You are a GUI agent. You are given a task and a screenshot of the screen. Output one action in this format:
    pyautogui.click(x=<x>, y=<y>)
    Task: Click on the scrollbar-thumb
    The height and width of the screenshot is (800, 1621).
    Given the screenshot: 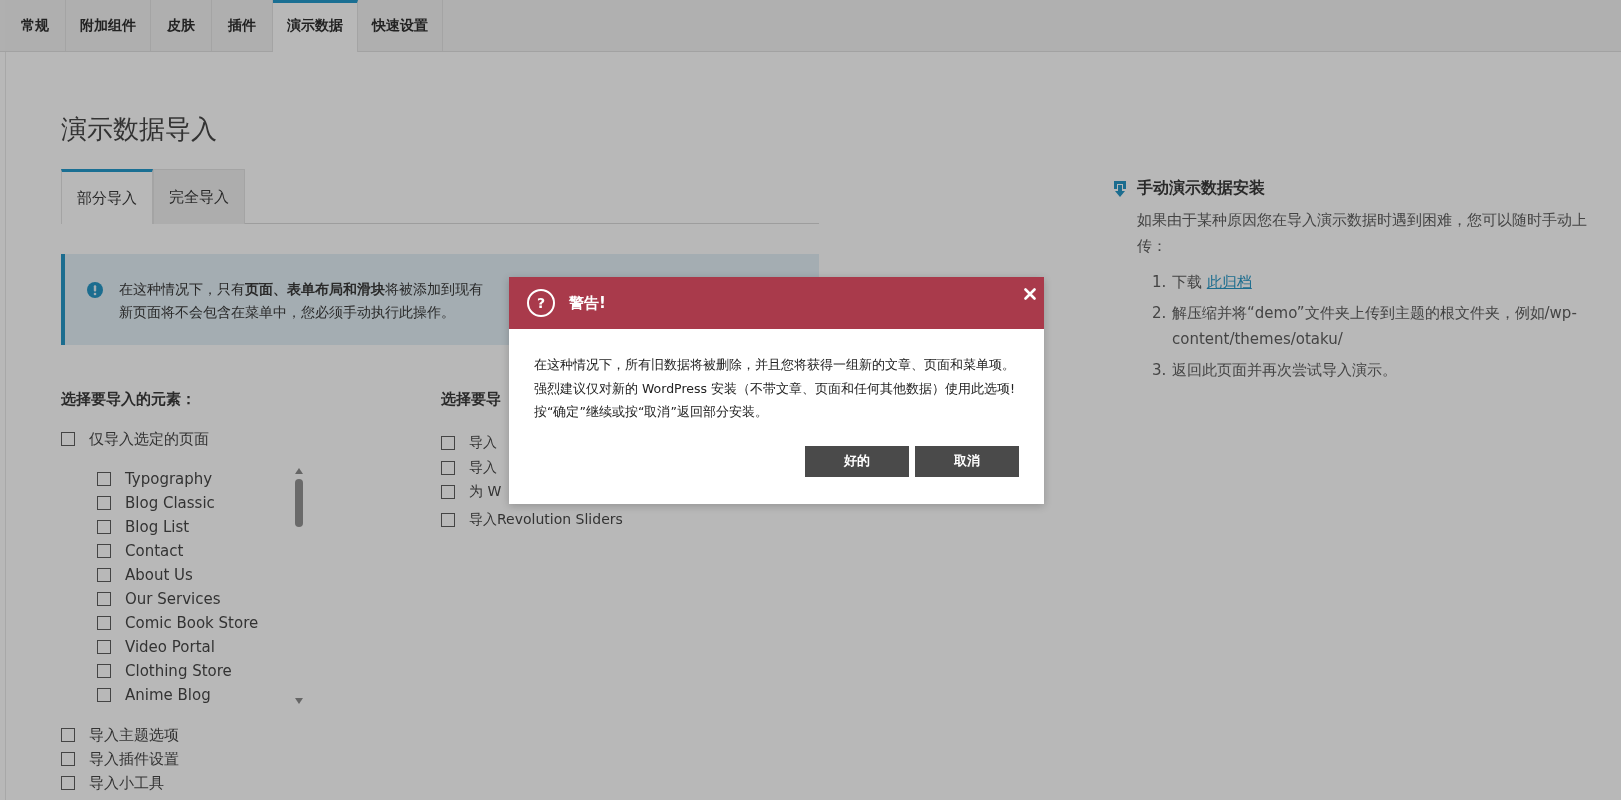 What is the action you would take?
    pyautogui.click(x=299, y=503)
    